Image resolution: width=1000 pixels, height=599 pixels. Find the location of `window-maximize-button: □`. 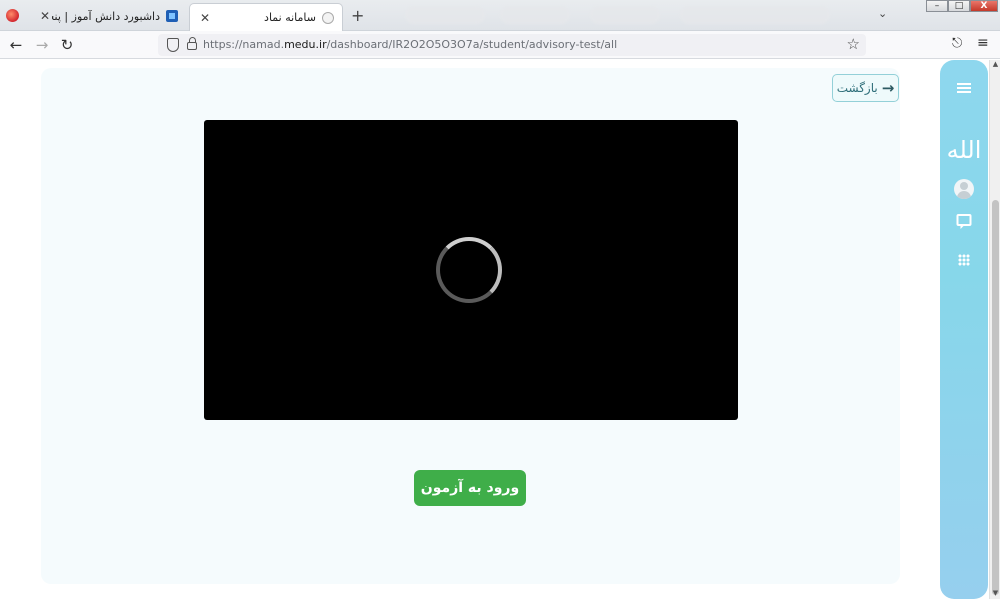

window-maximize-button: □ is located at coordinates (959, 6).